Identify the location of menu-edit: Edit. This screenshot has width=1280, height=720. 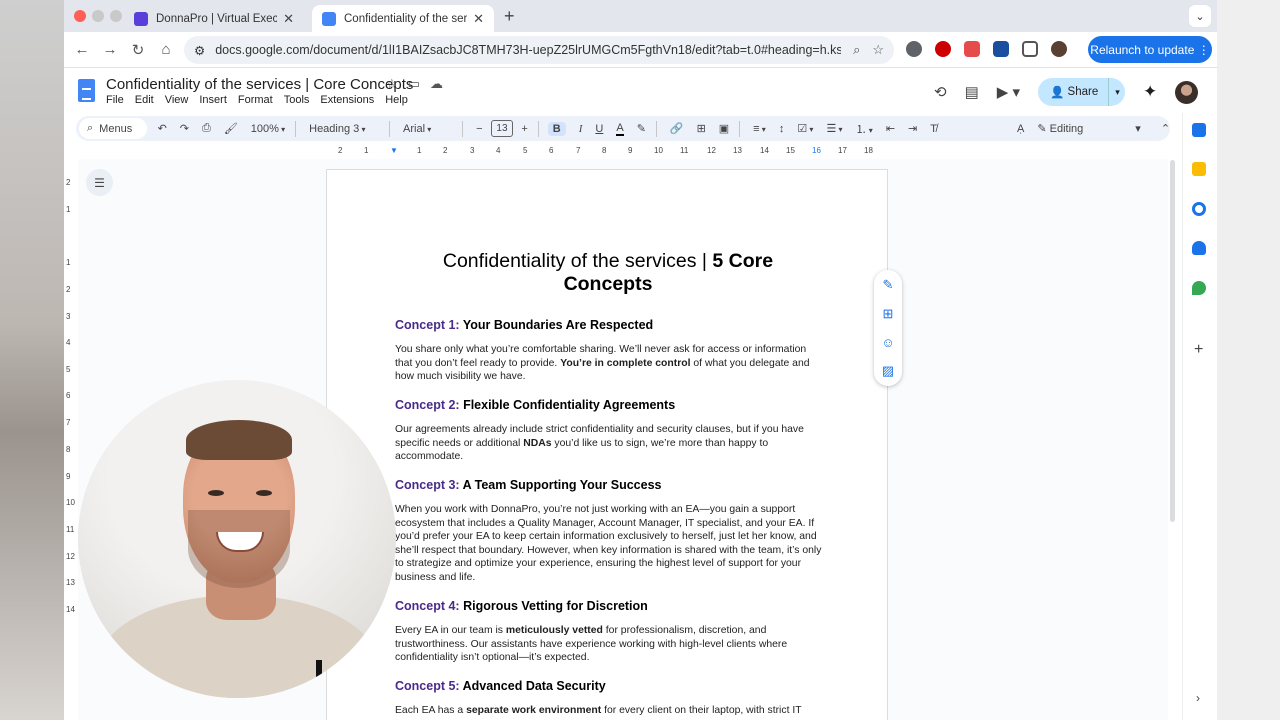
(144, 100).